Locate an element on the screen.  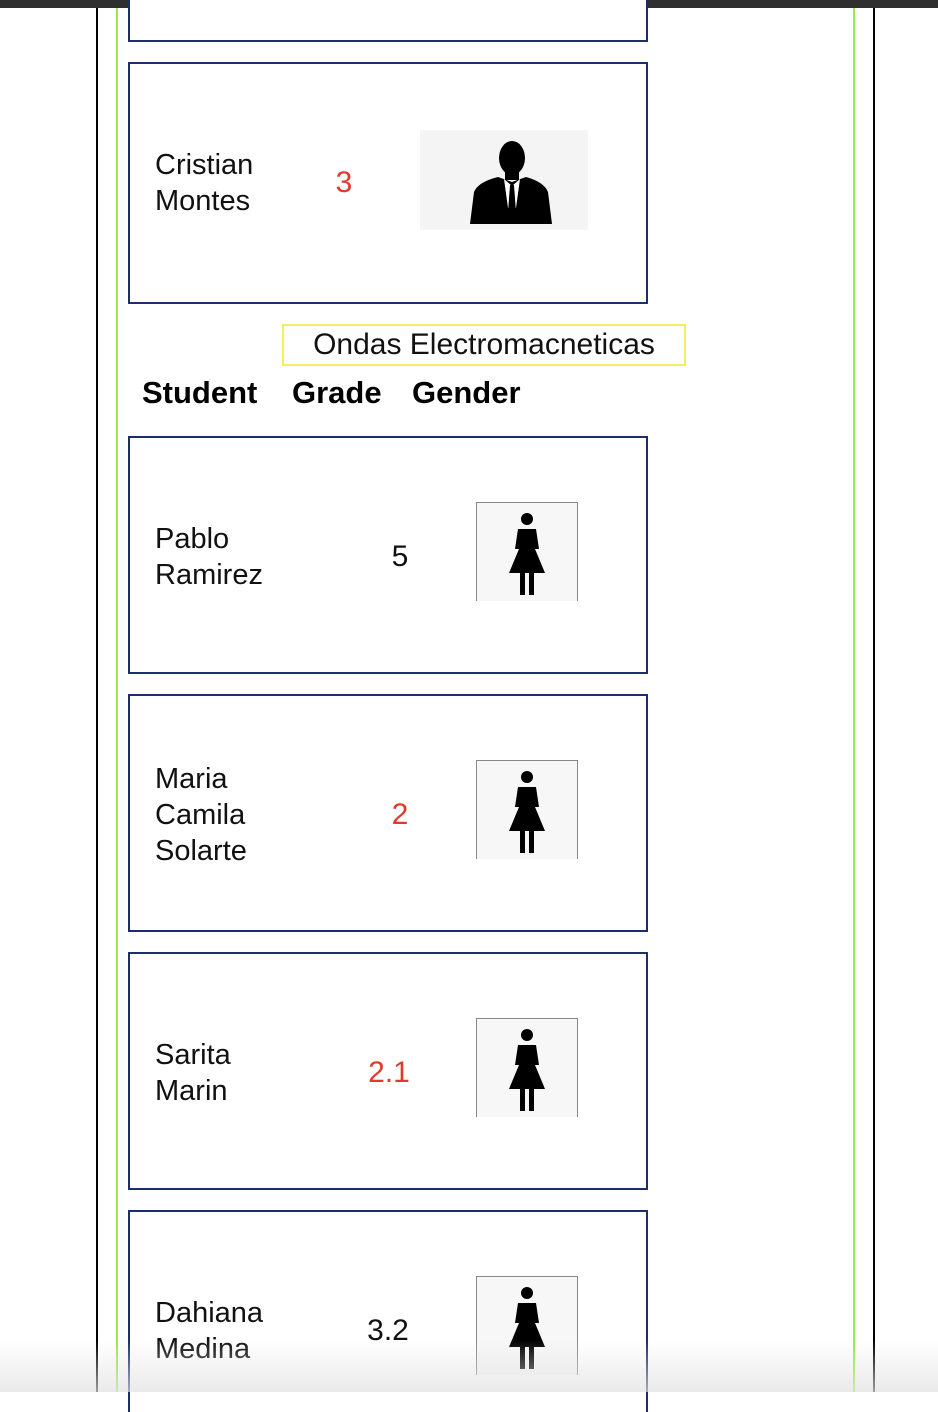
student-name: Maria Camila Solarte is located at coordinates (201, 815).